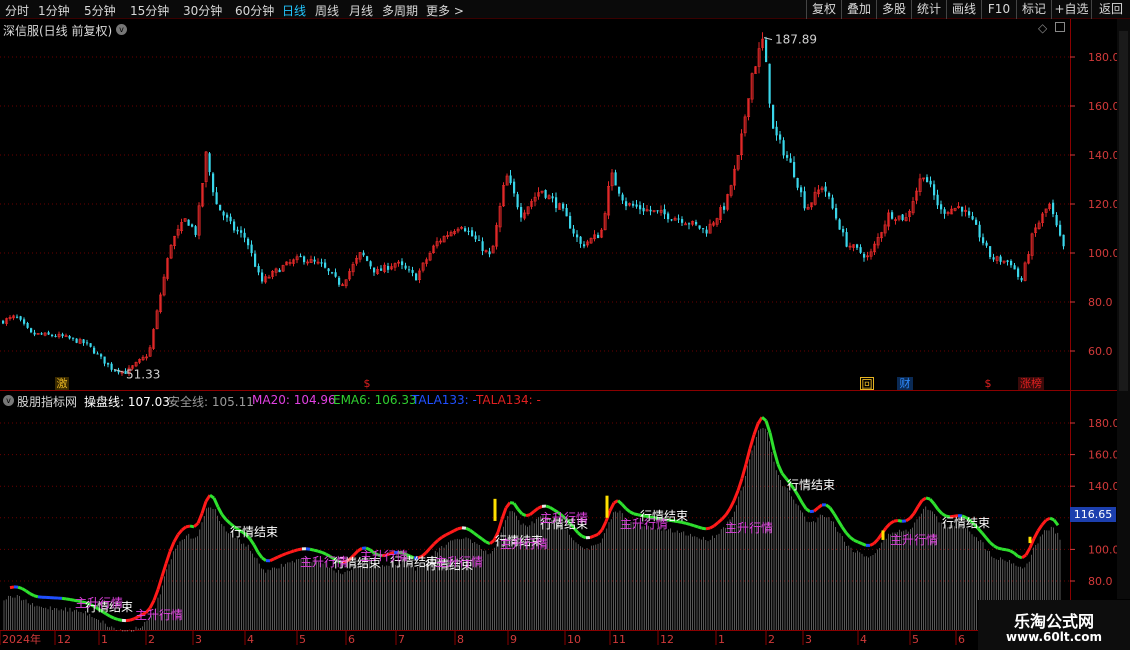  What do you see at coordinates (361, 10) in the screenshot?
I see `period-monthly: 月线` at bounding box center [361, 10].